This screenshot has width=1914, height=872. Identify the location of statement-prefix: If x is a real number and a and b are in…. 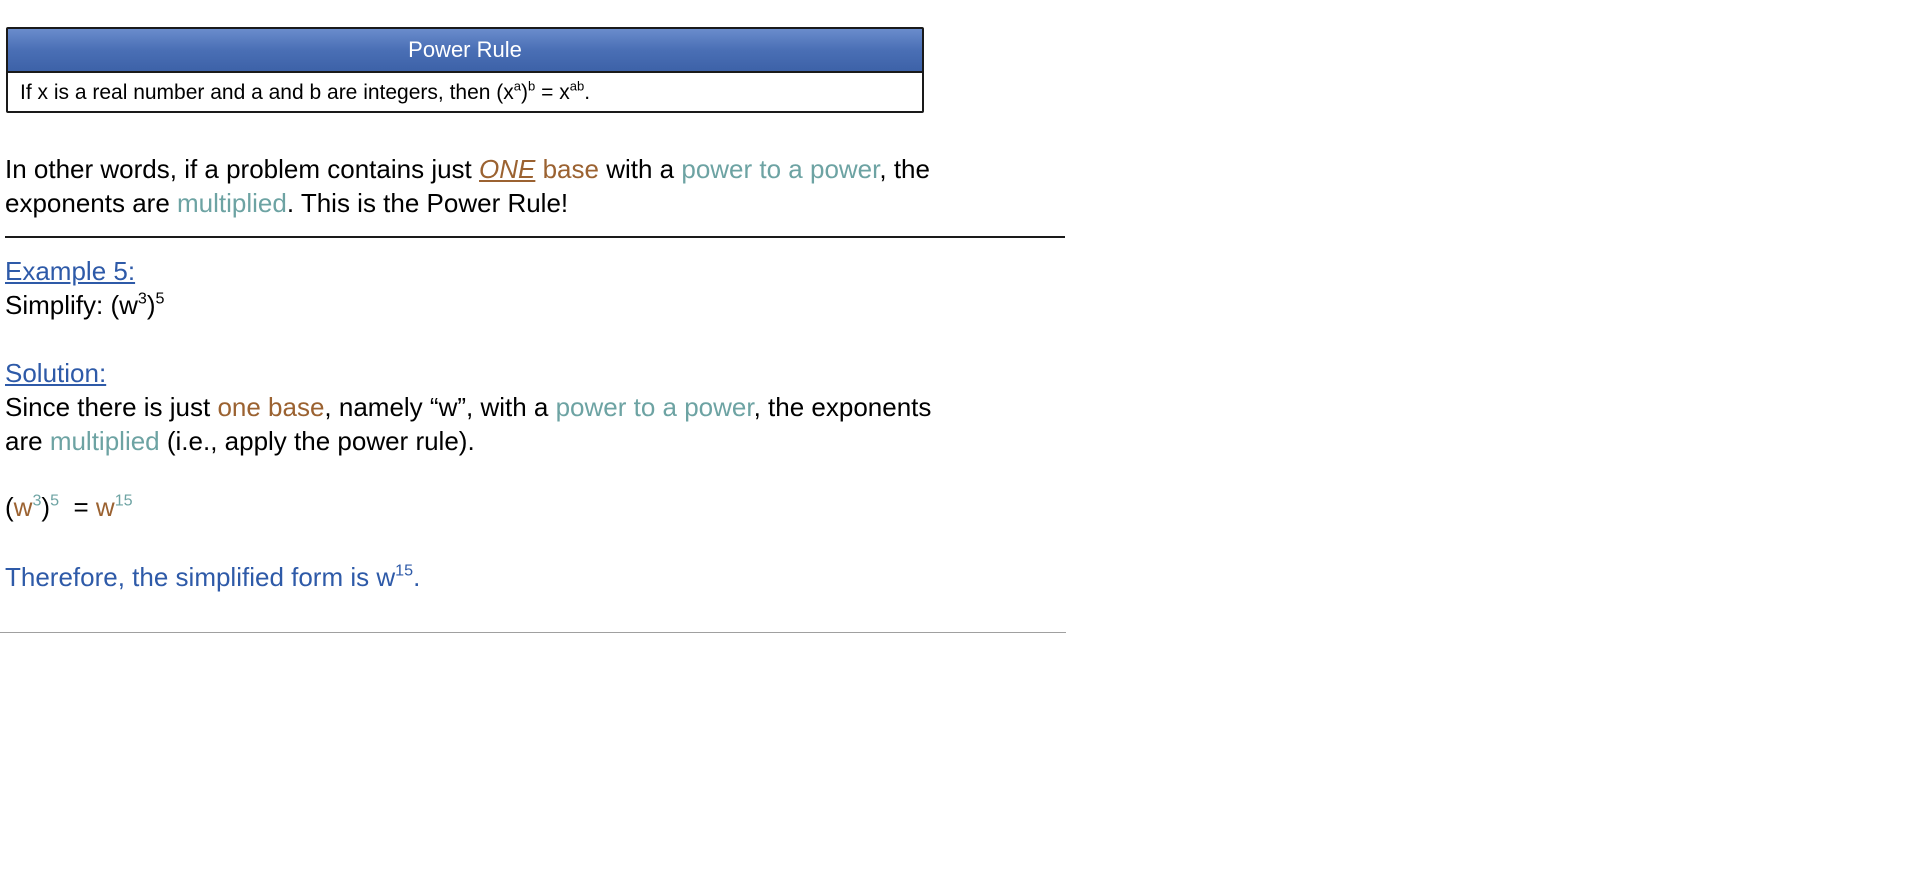
(267, 92).